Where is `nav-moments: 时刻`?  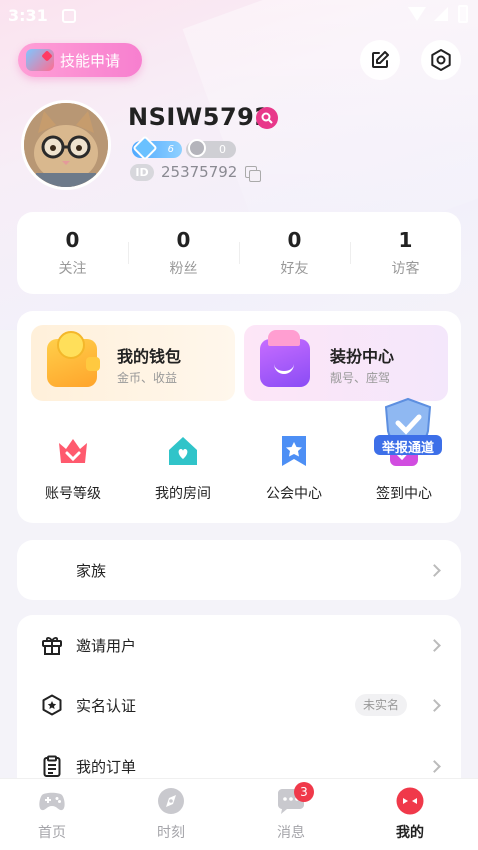 nav-moments: 时刻 is located at coordinates (171, 814).